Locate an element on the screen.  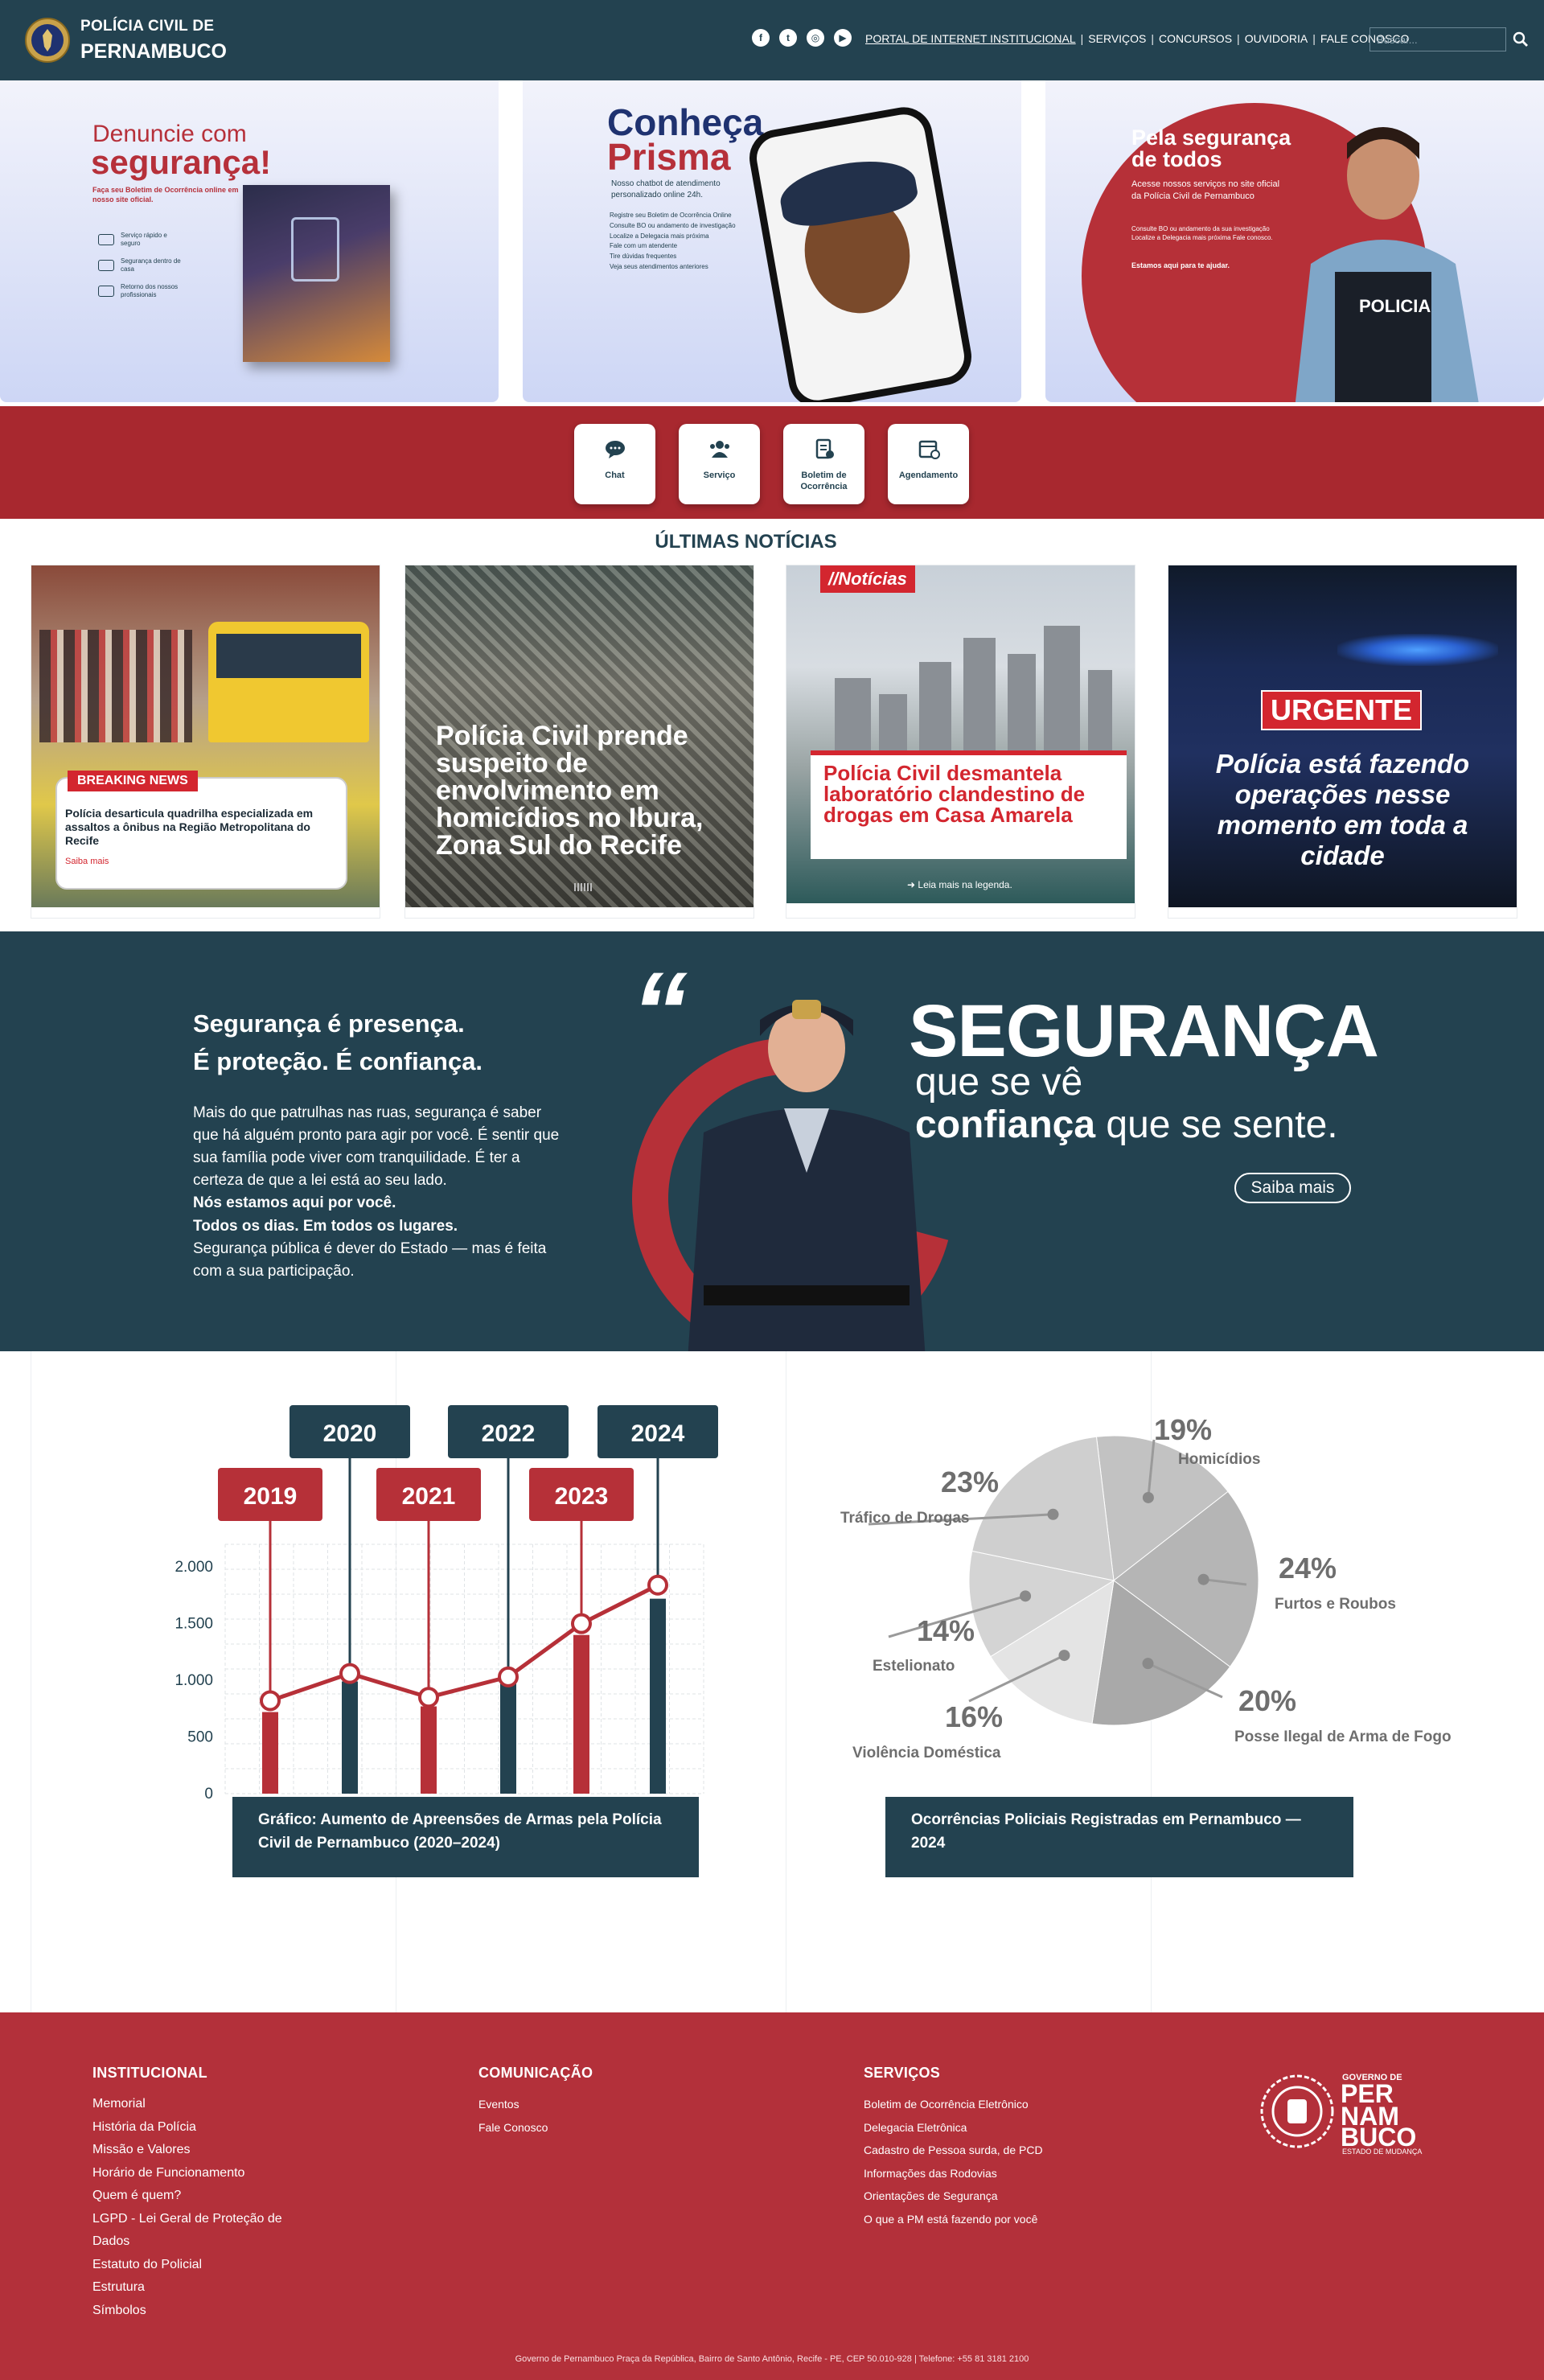
seguranca-heading-line1: Segurança é presença. is located at coordinates (329, 1023).